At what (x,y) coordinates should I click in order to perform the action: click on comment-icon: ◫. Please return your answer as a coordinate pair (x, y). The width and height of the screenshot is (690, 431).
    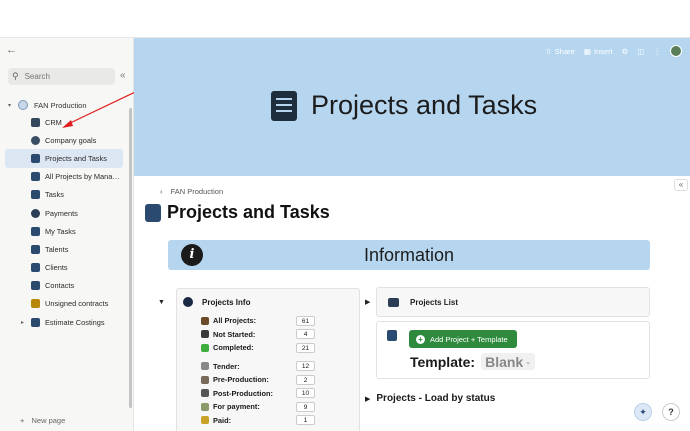
    Looking at the image, I should click on (640, 51).